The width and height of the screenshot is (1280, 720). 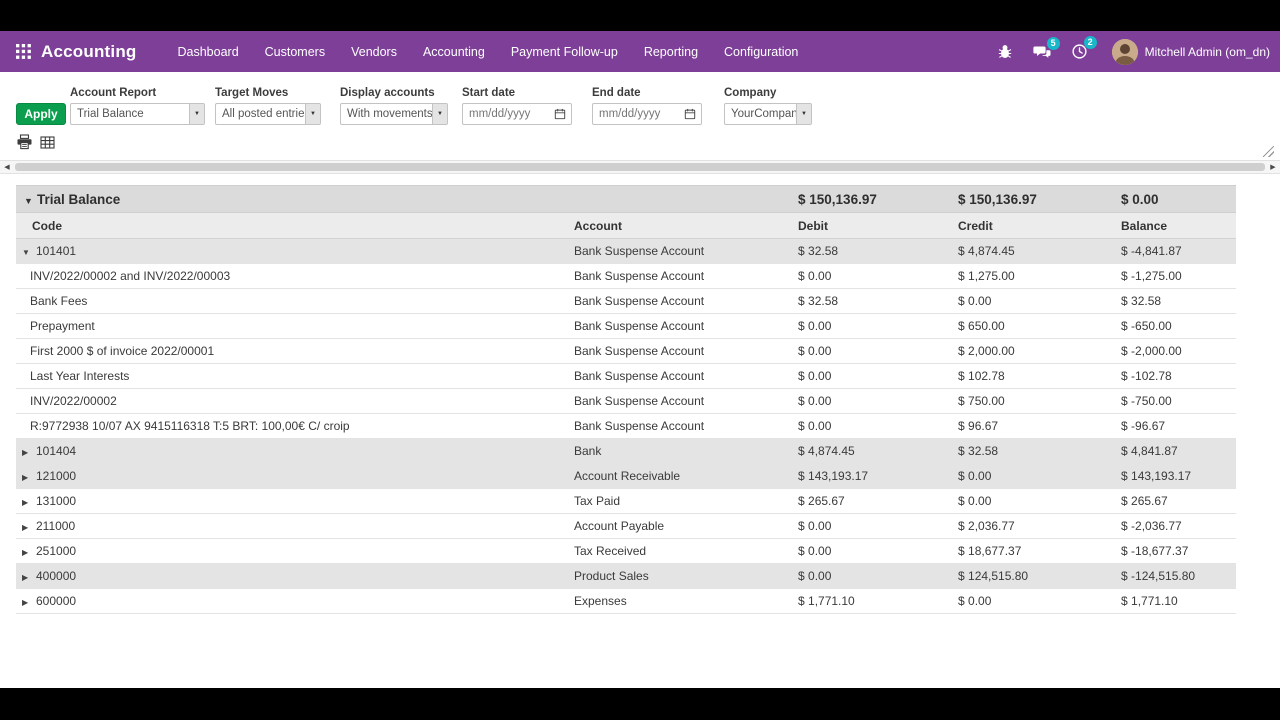 I want to click on row-label: Last Year Interests, so click(x=80, y=376).